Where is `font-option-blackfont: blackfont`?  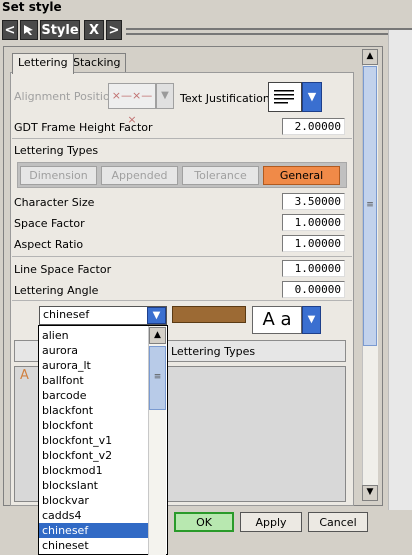 font-option-blackfont: blackfont is located at coordinates (94, 410).